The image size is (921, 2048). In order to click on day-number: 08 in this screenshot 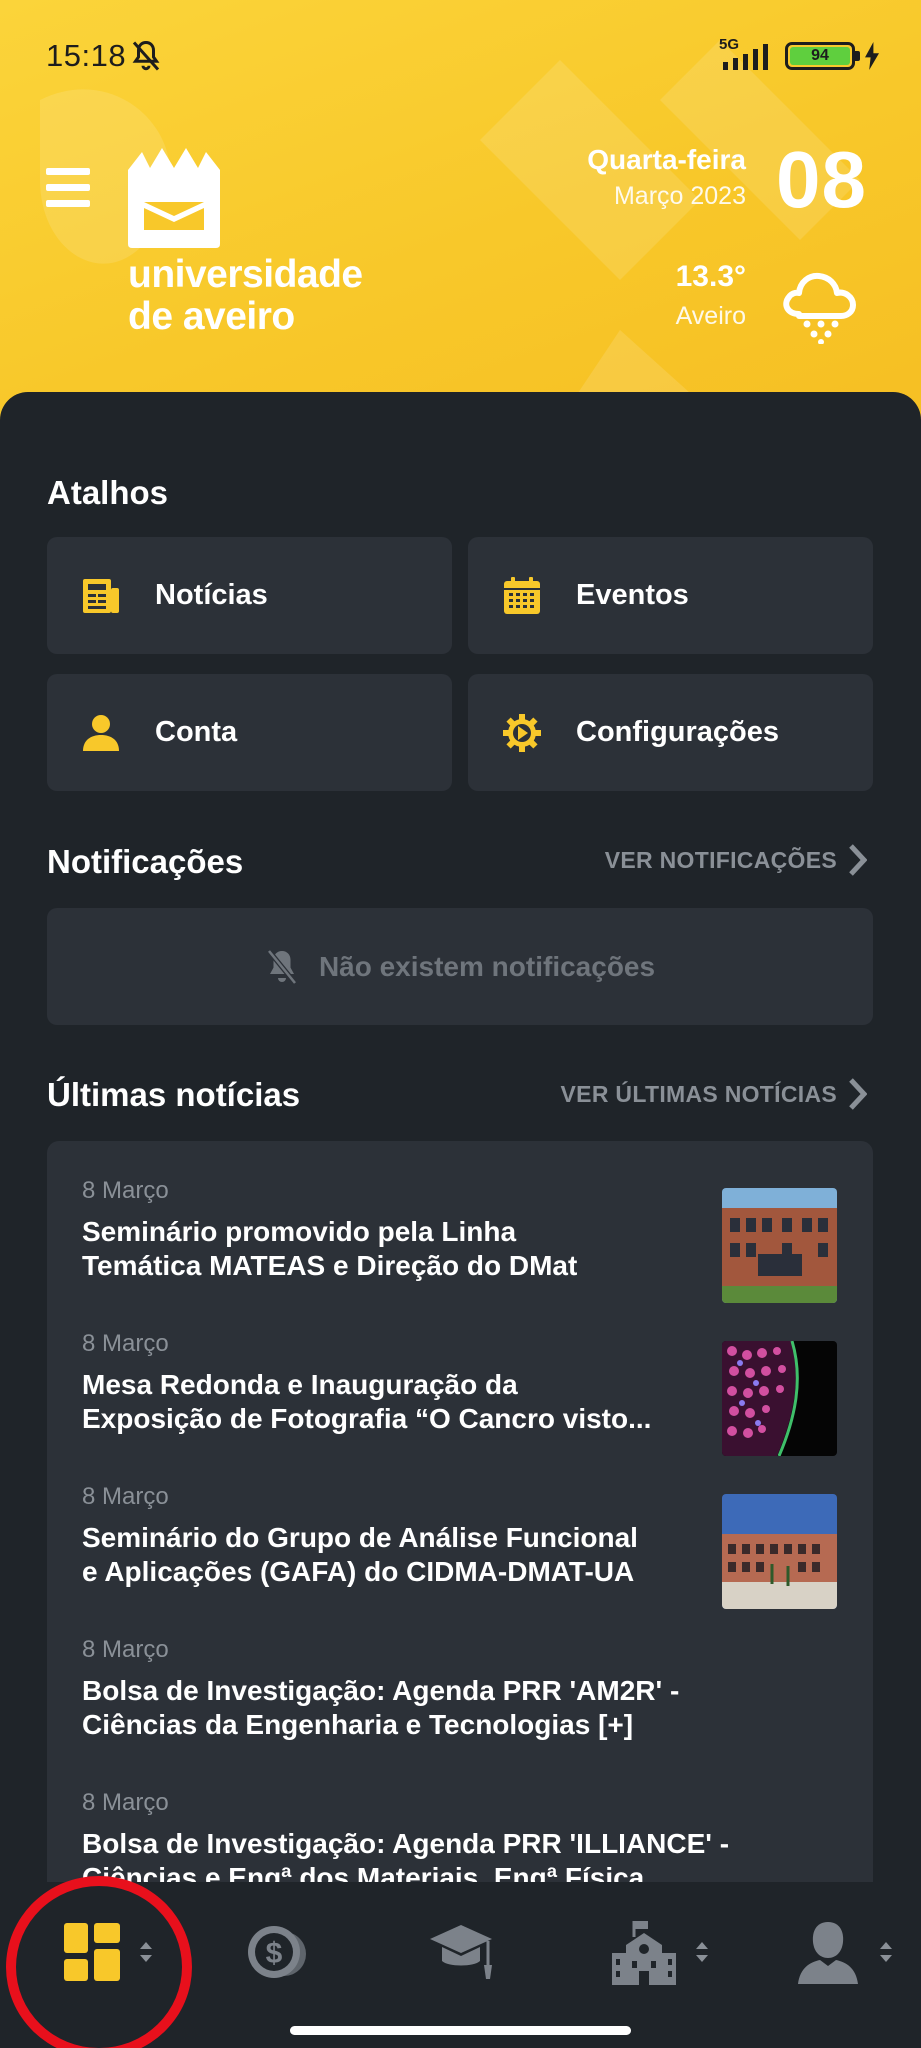, I will do `click(821, 179)`.